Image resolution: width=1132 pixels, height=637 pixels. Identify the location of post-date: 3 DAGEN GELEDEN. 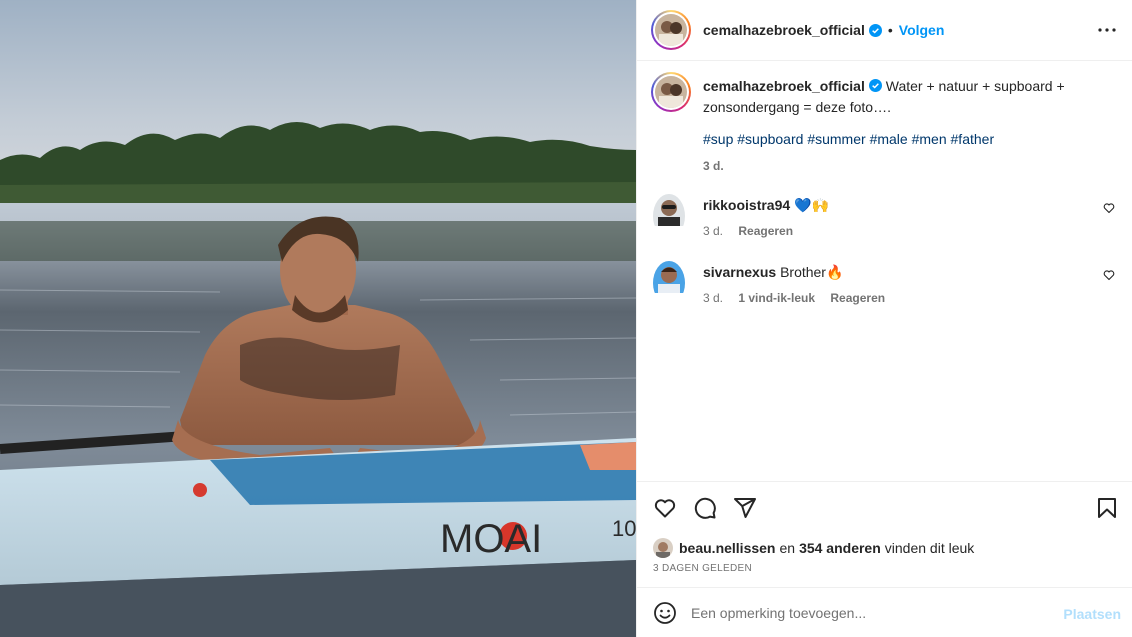
(702, 568).